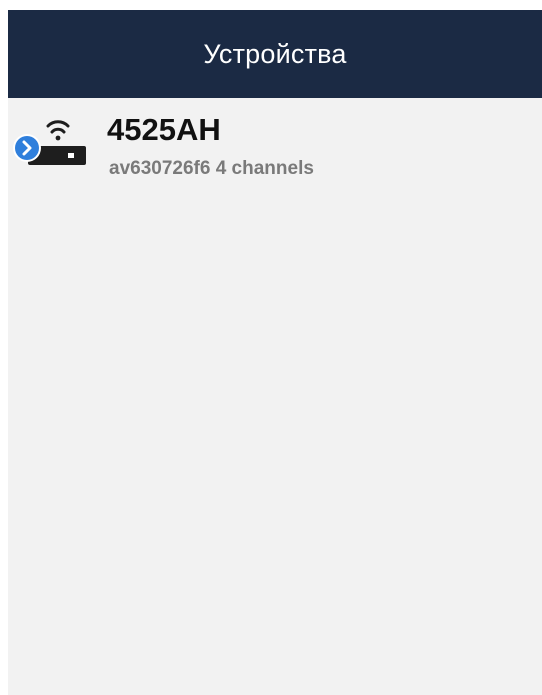 The image size is (542, 695). Describe the element at coordinates (49, 142) in the screenshot. I see `wifi-router-icon` at that location.